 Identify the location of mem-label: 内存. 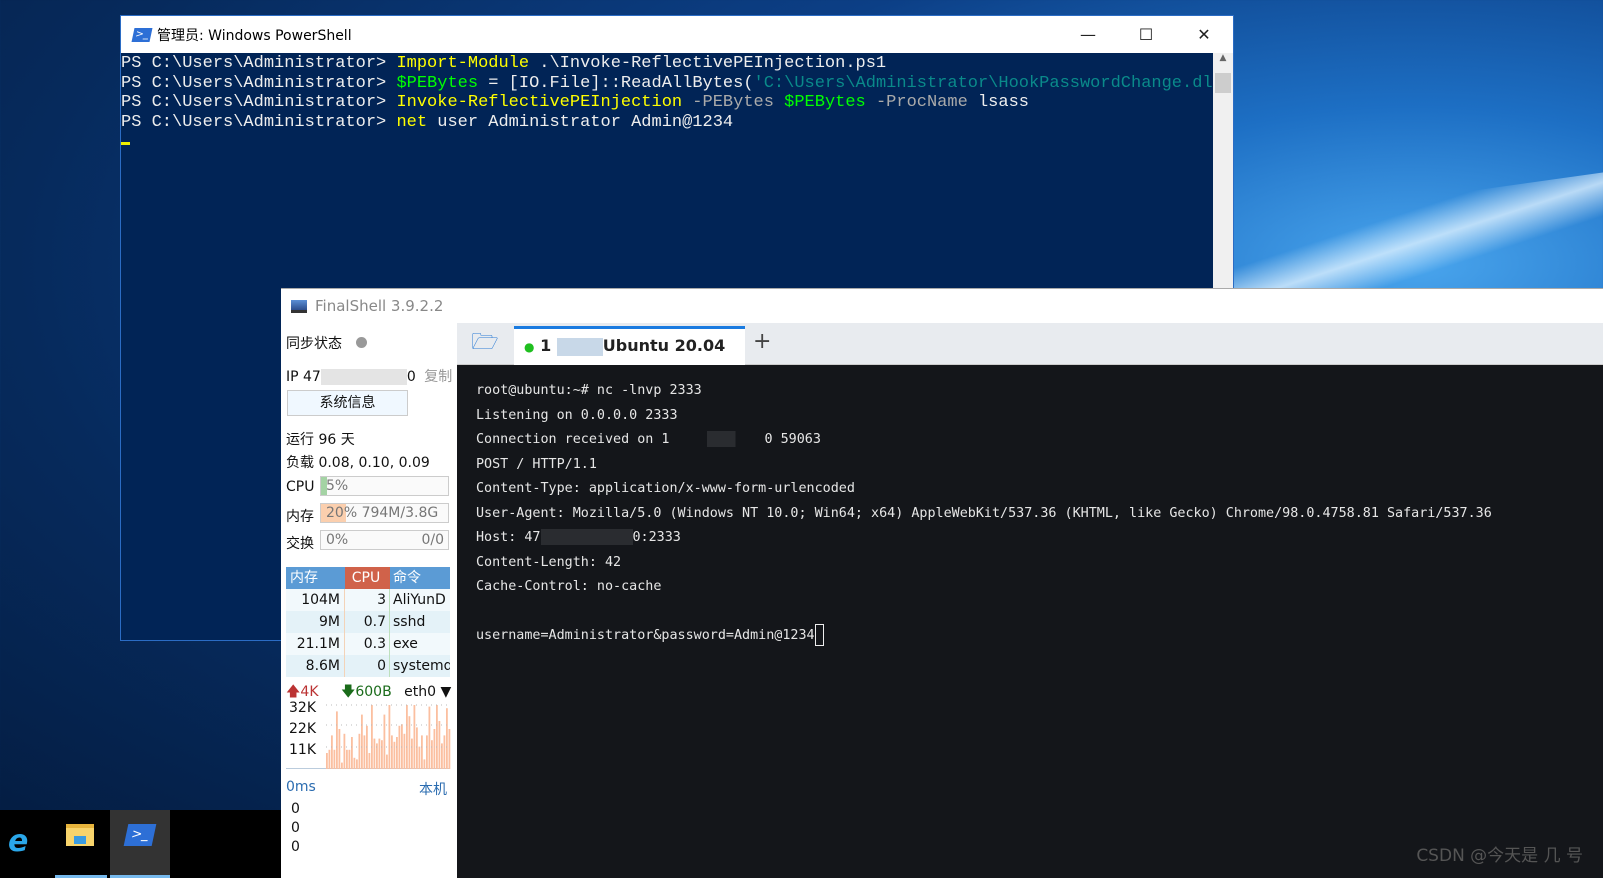
(300, 517).